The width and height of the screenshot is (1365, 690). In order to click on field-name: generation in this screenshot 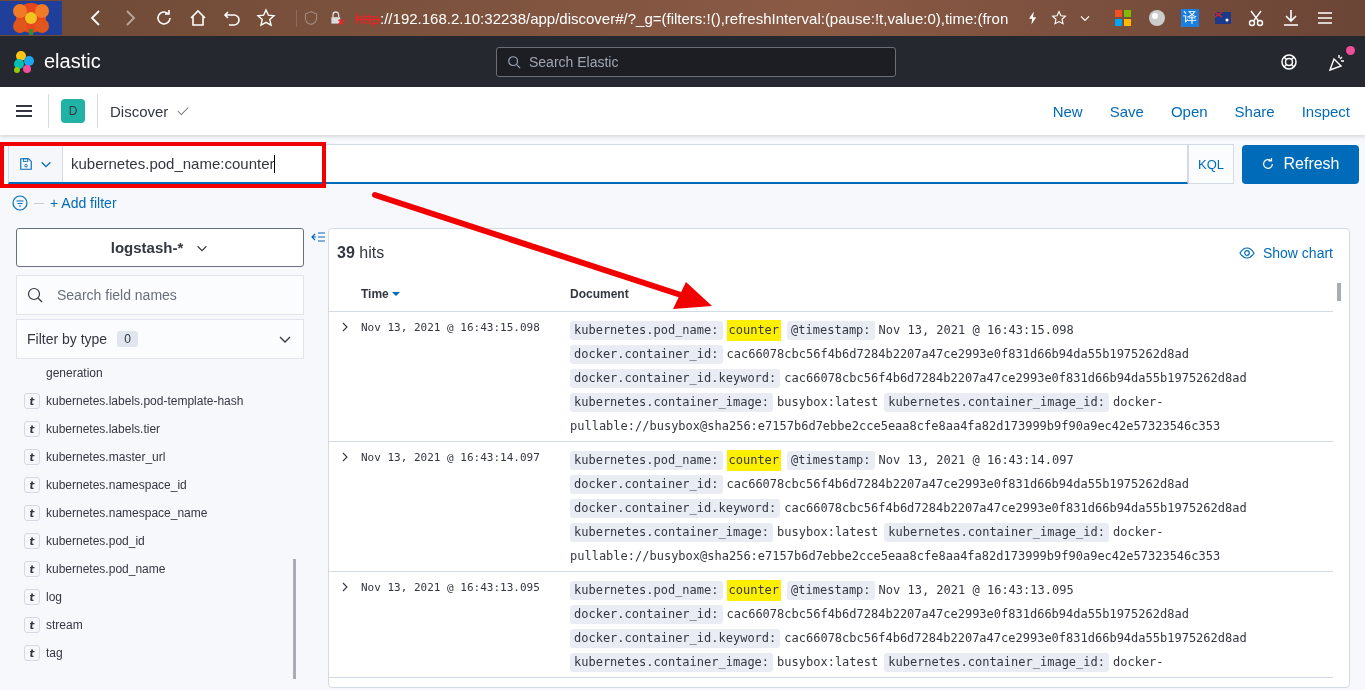, I will do `click(74, 371)`.